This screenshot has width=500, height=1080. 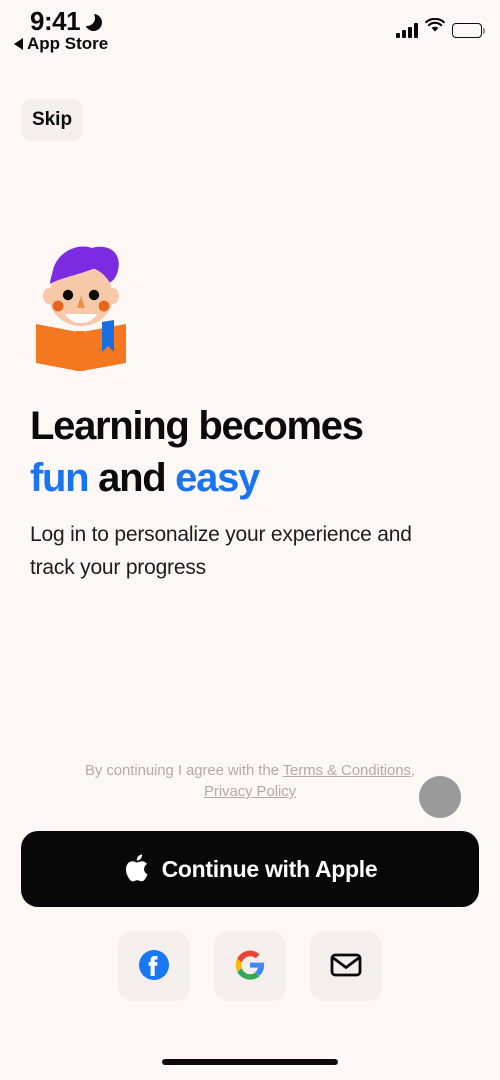 What do you see at coordinates (80, 306) in the screenshot?
I see `child-reading-book-illustration` at bounding box center [80, 306].